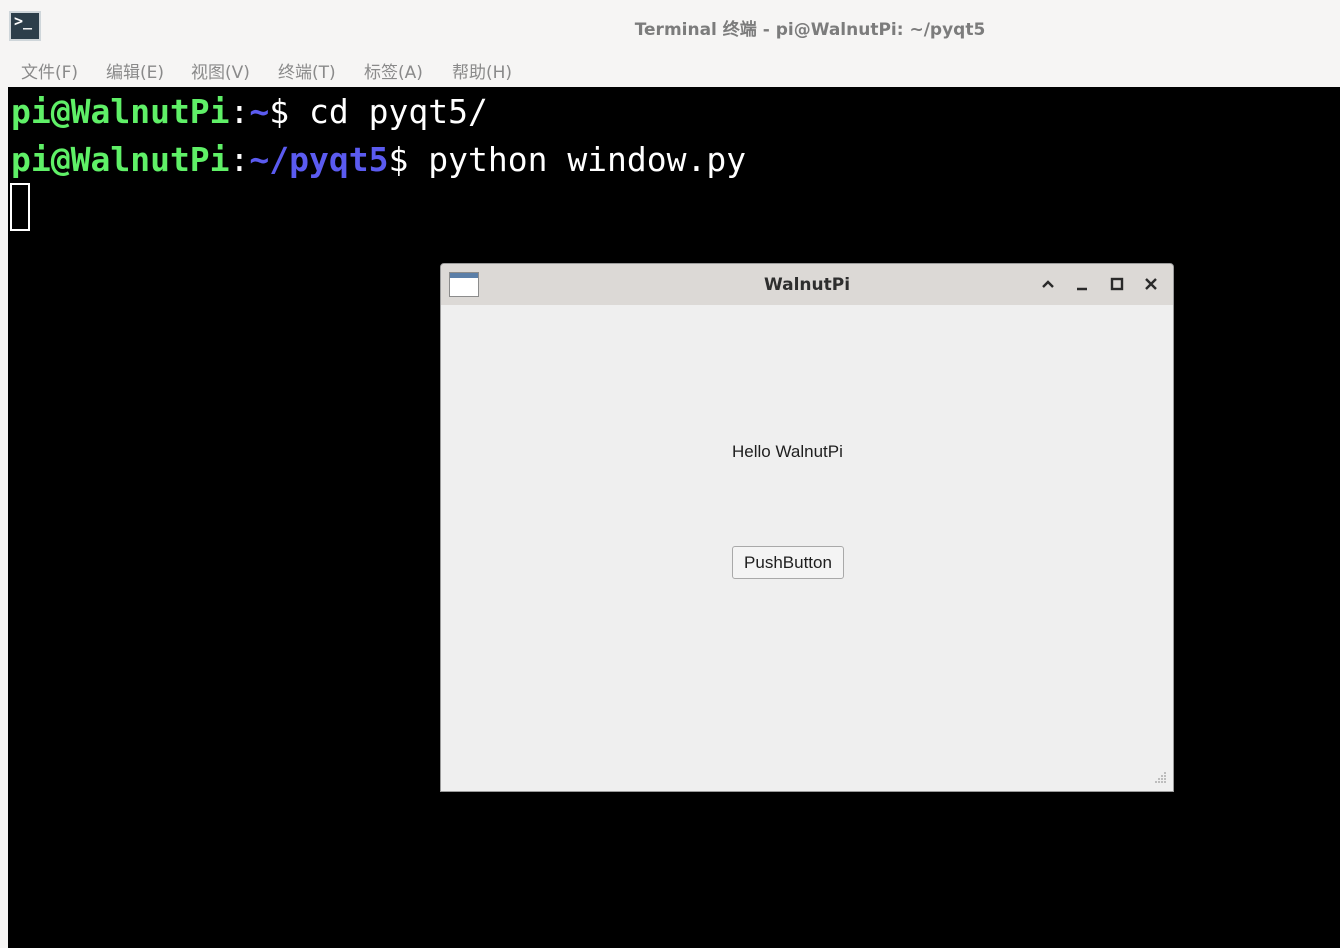  I want to click on command-text: cd pyqt5/, so click(388, 111).